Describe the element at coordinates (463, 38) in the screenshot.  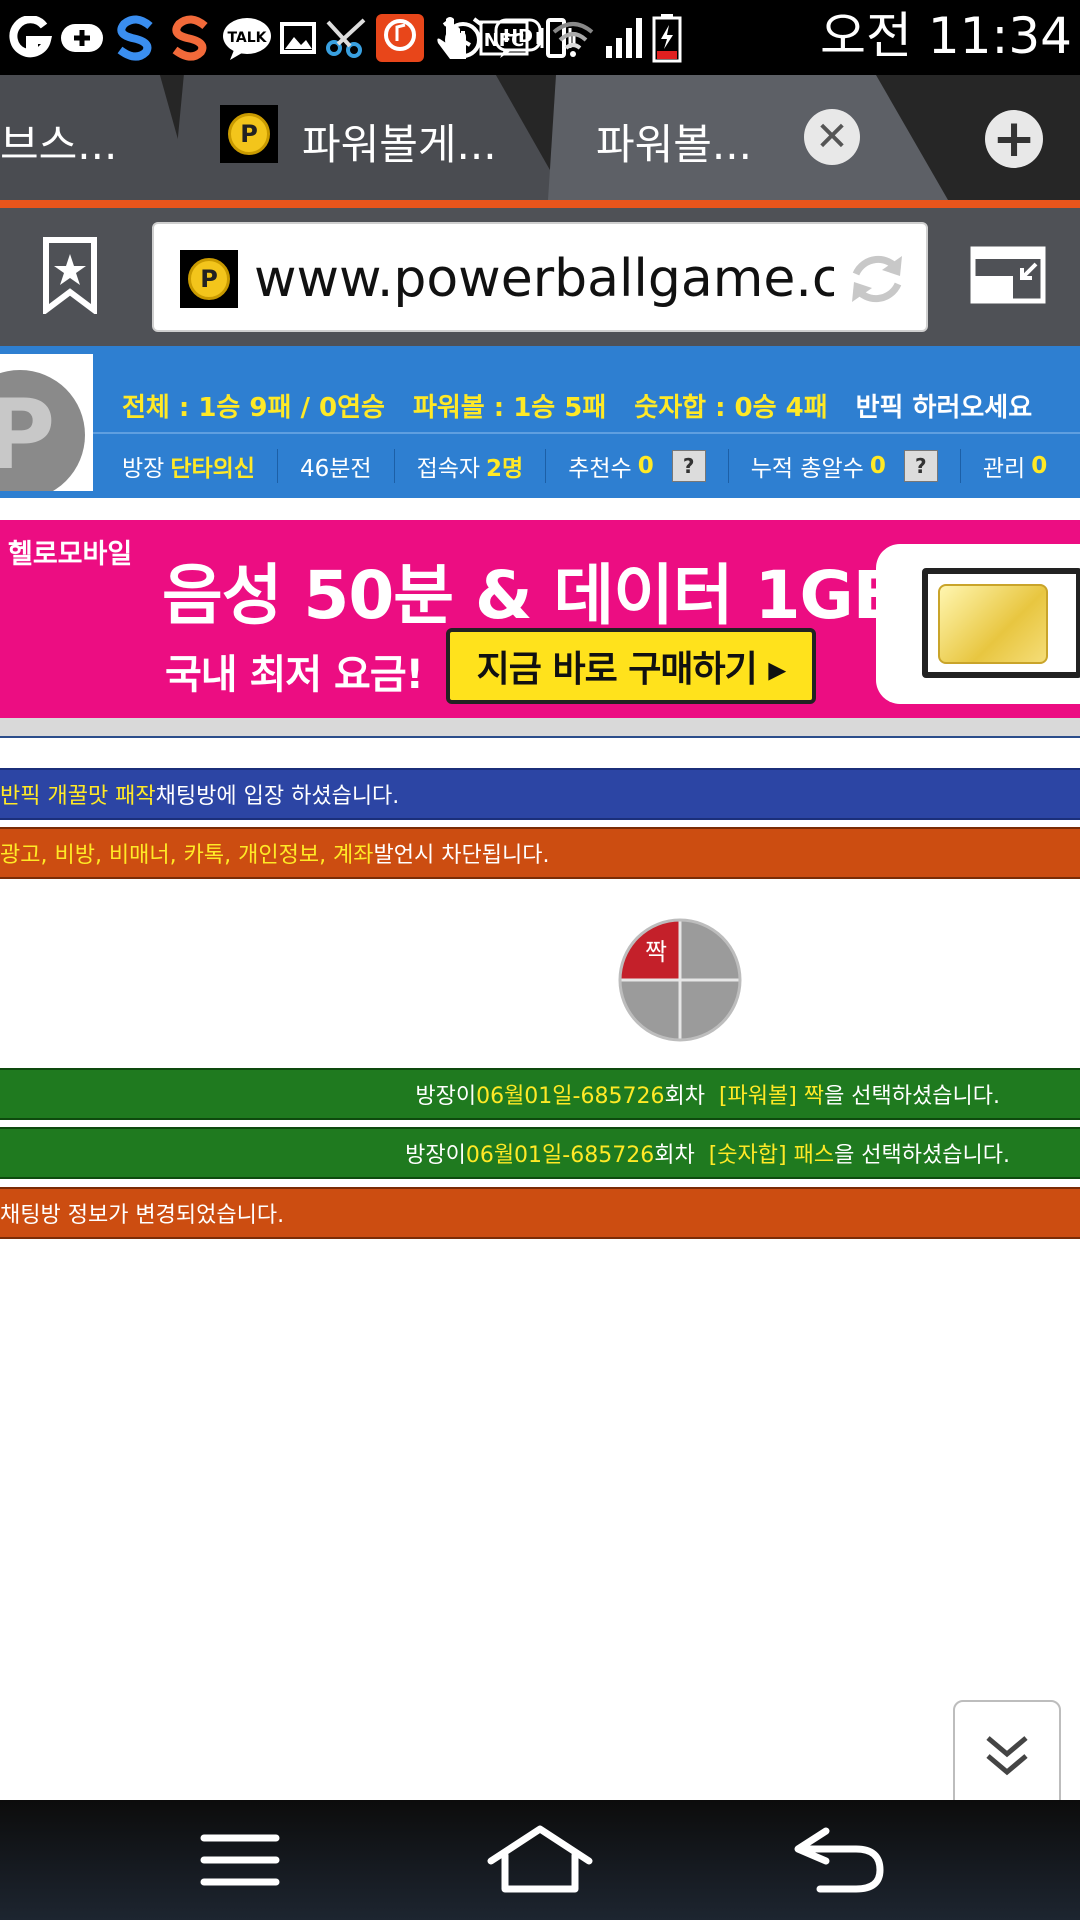
I see `alarm-icon` at that location.